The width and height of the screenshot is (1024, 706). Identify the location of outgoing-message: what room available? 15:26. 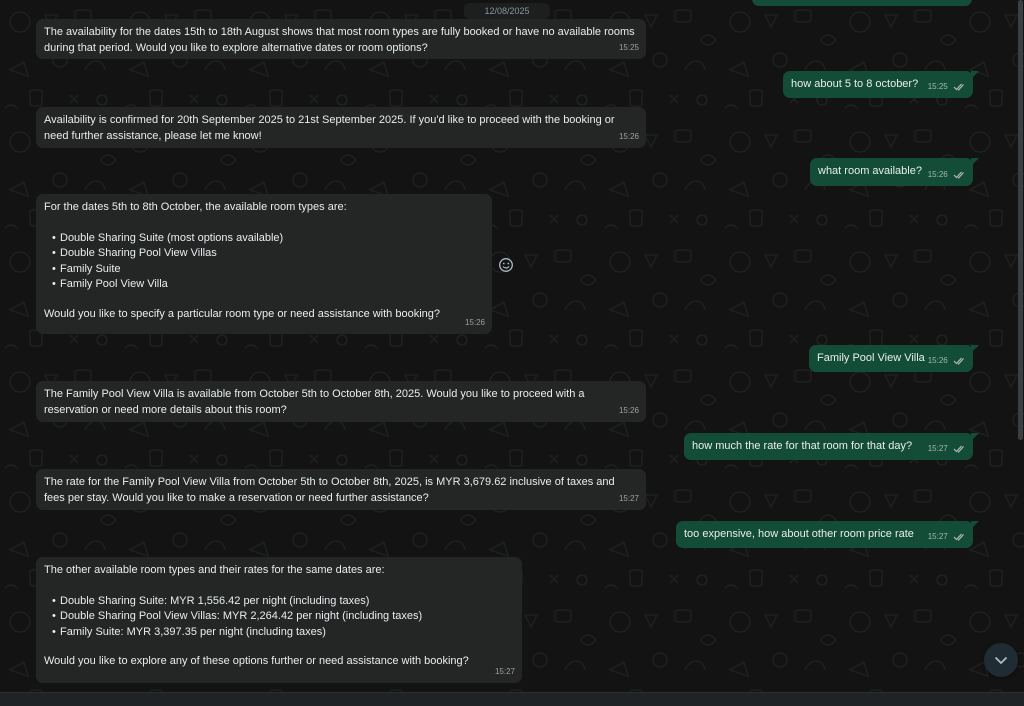
(894, 172).